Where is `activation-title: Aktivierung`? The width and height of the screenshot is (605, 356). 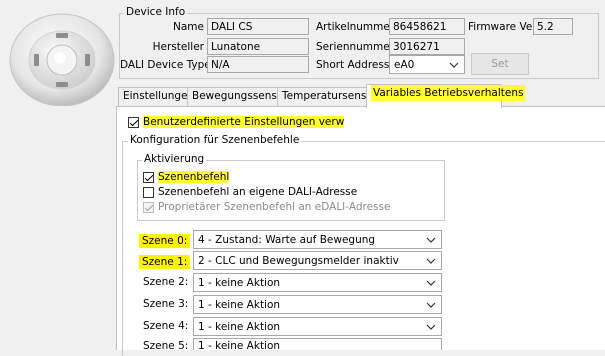
activation-title: Aktivierung is located at coordinates (174, 159).